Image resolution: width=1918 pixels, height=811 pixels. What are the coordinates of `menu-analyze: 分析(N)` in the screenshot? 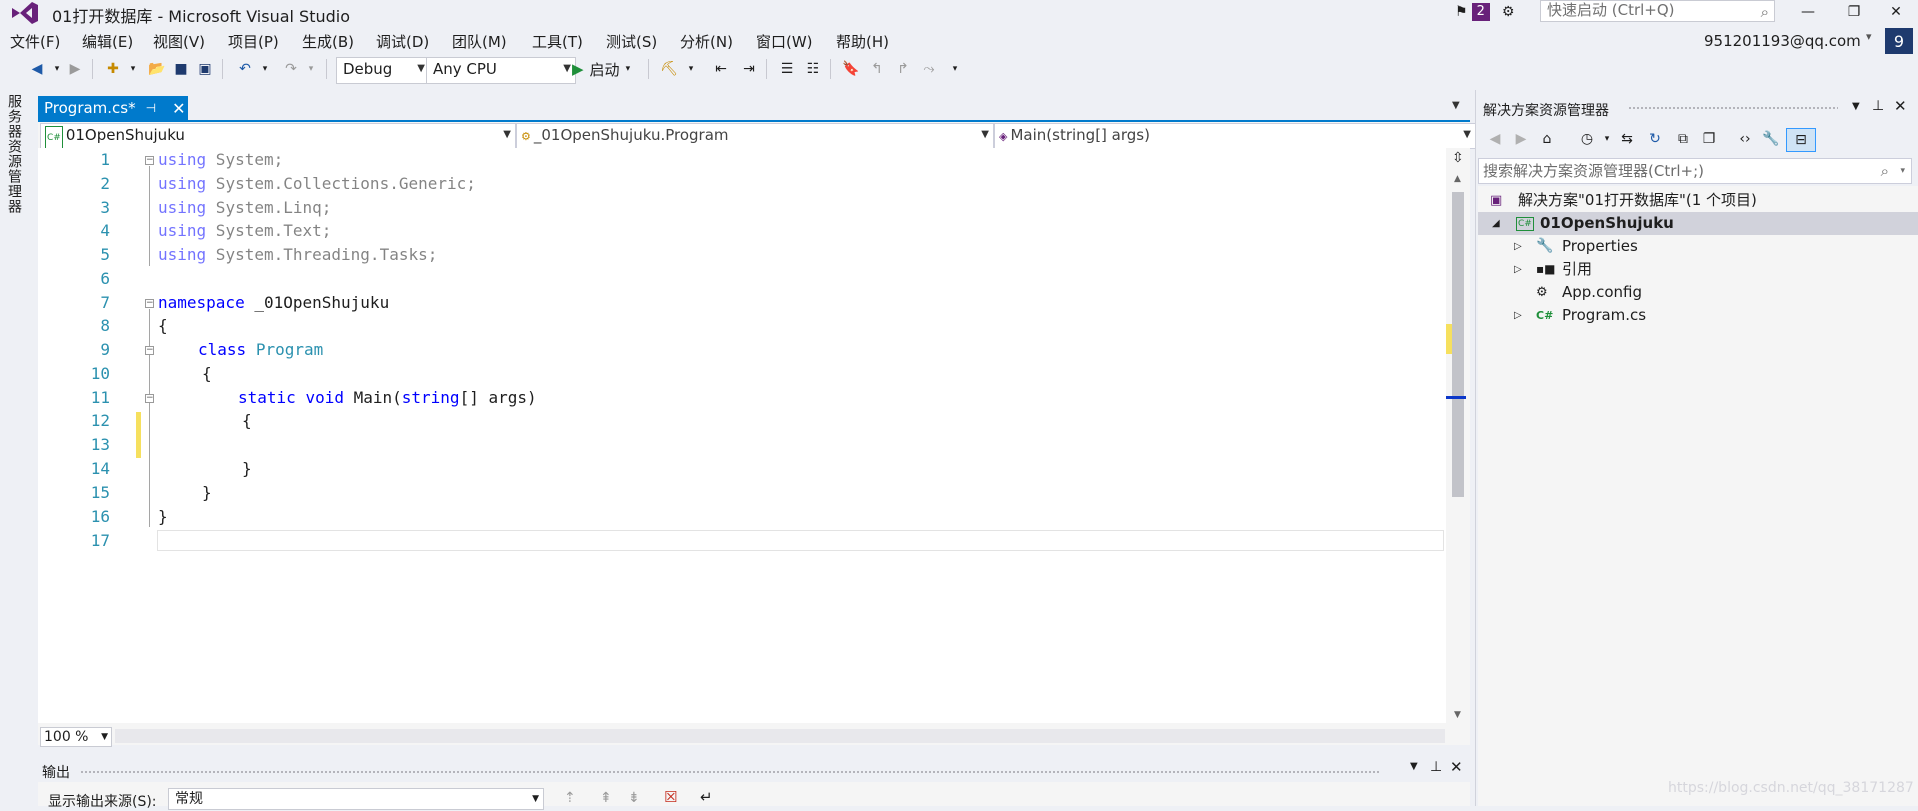 It's located at (706, 41).